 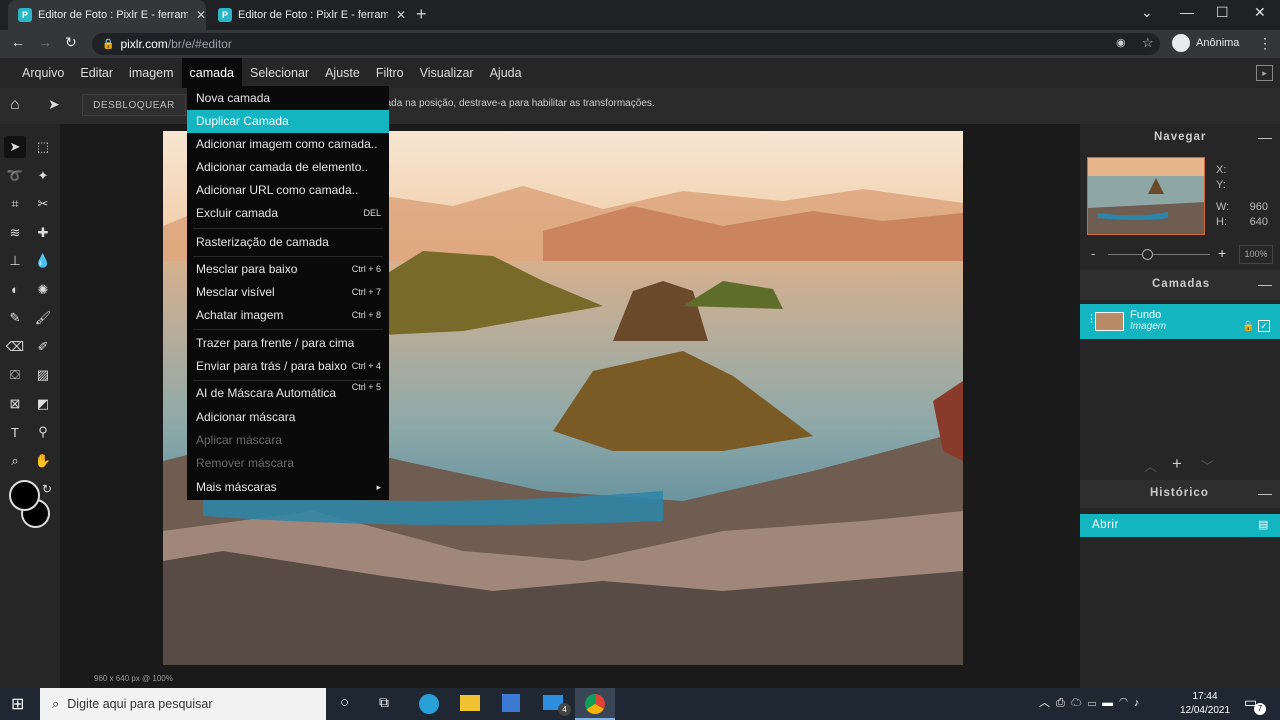 What do you see at coordinates (211, 73) in the screenshot?
I see `menu-camada: camada` at bounding box center [211, 73].